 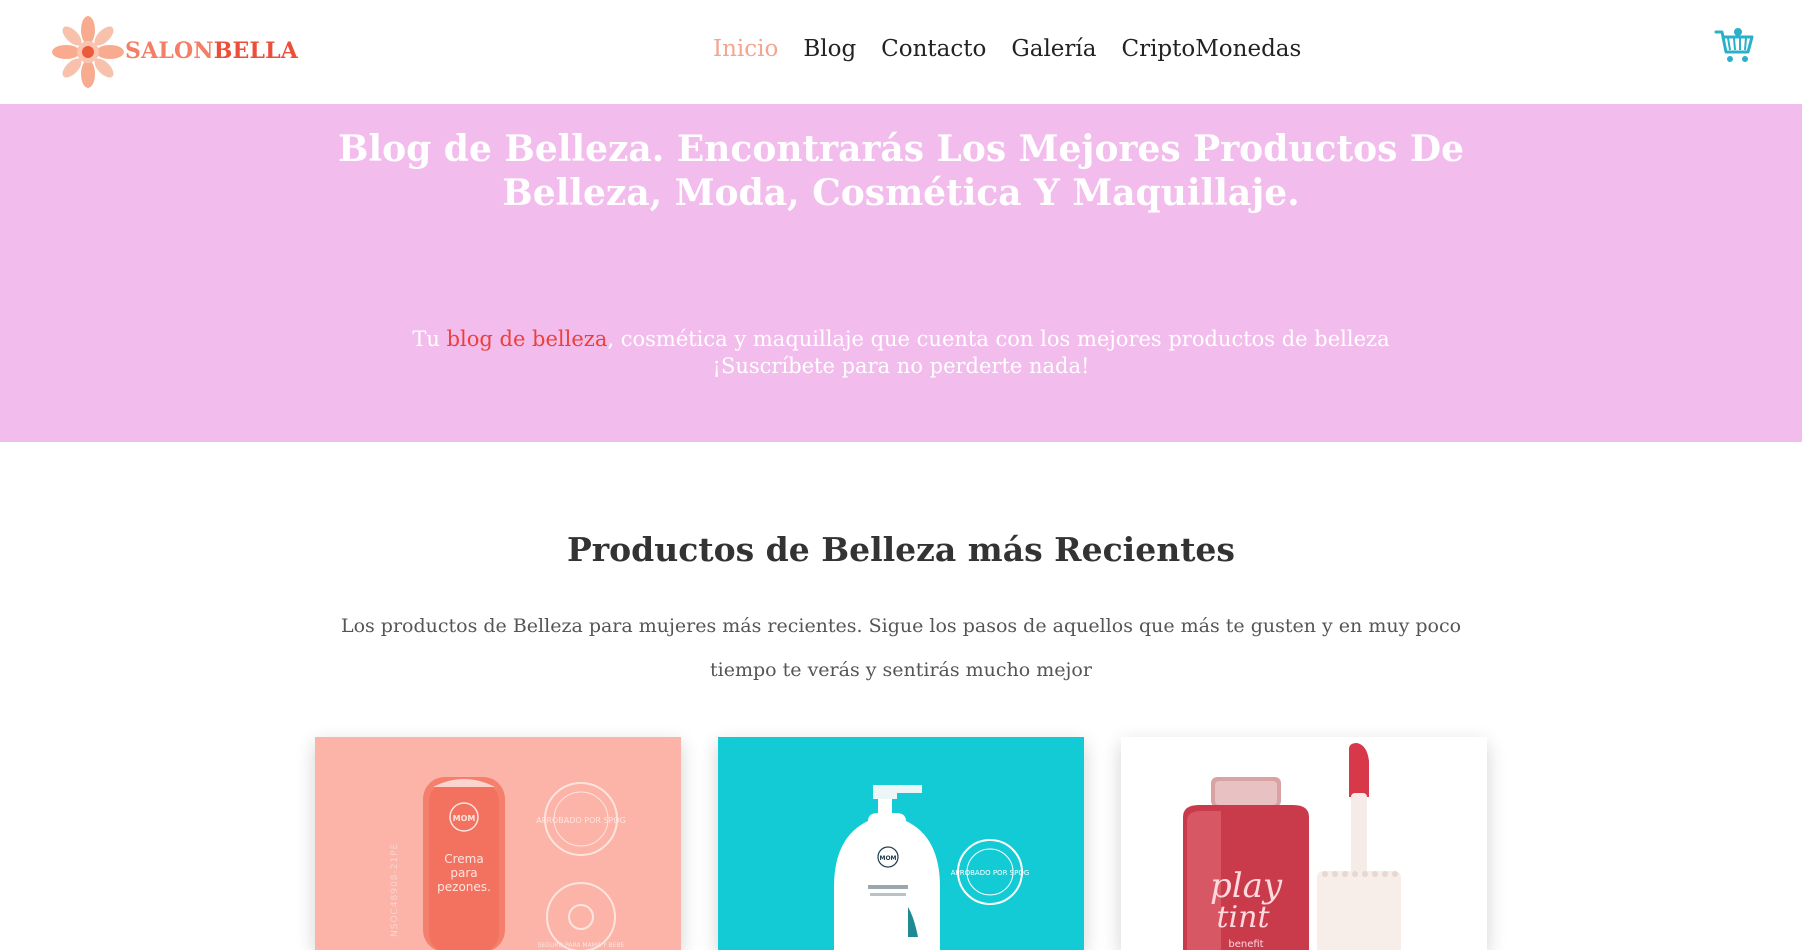 I want to click on product-card-play-tint: play tint benefit, so click(x=1304, y=843).